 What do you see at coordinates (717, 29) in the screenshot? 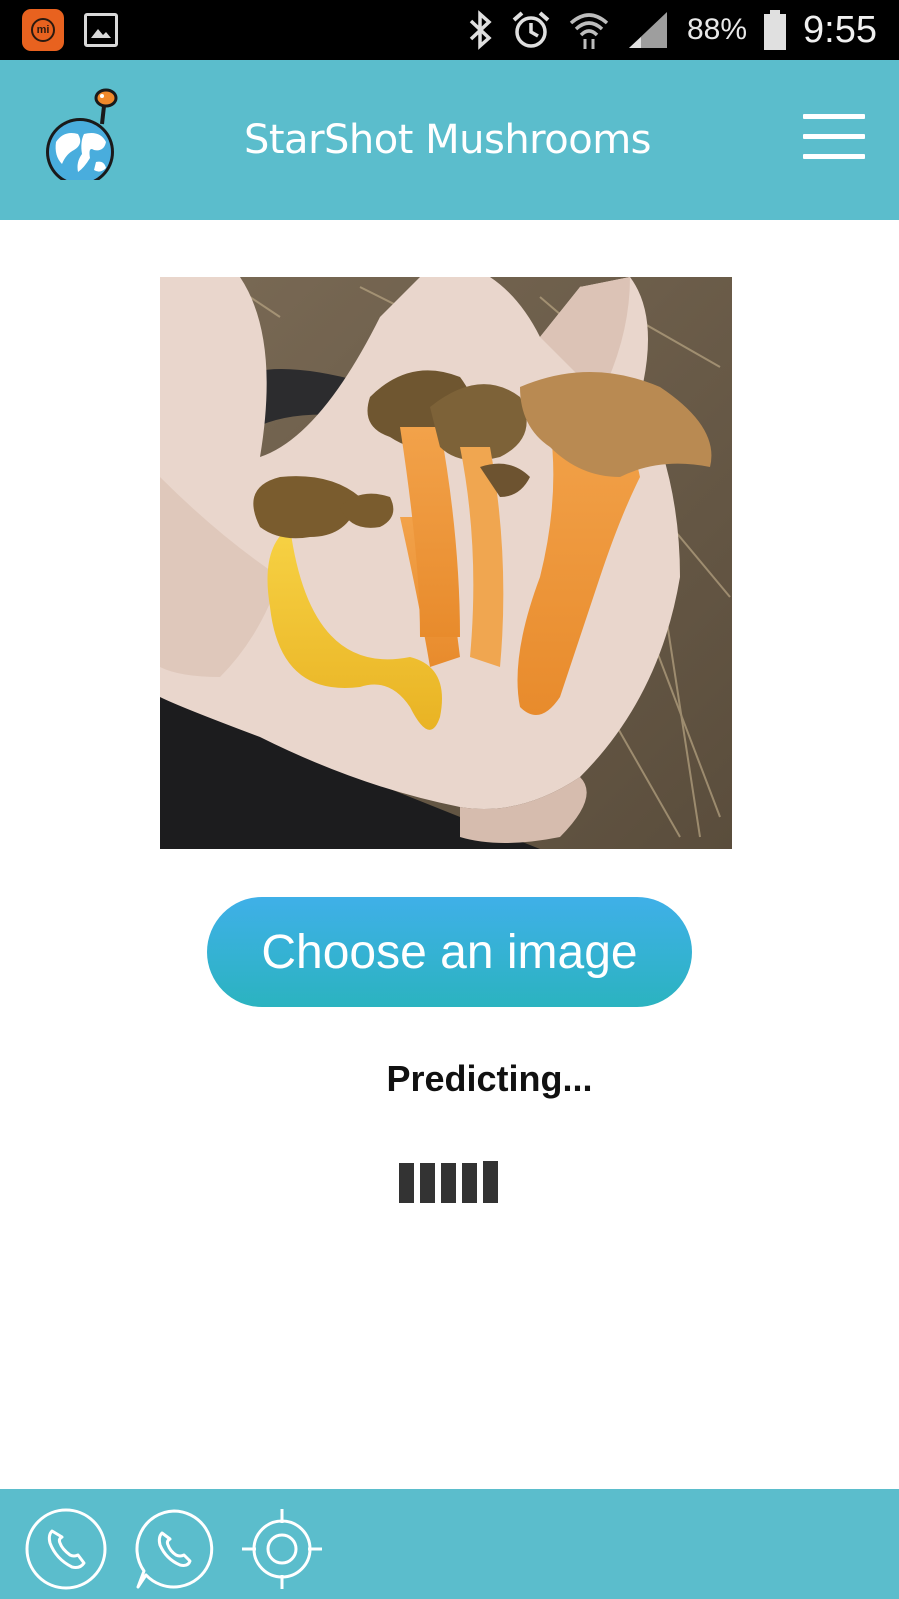
I see `battery-percent: 88%` at bounding box center [717, 29].